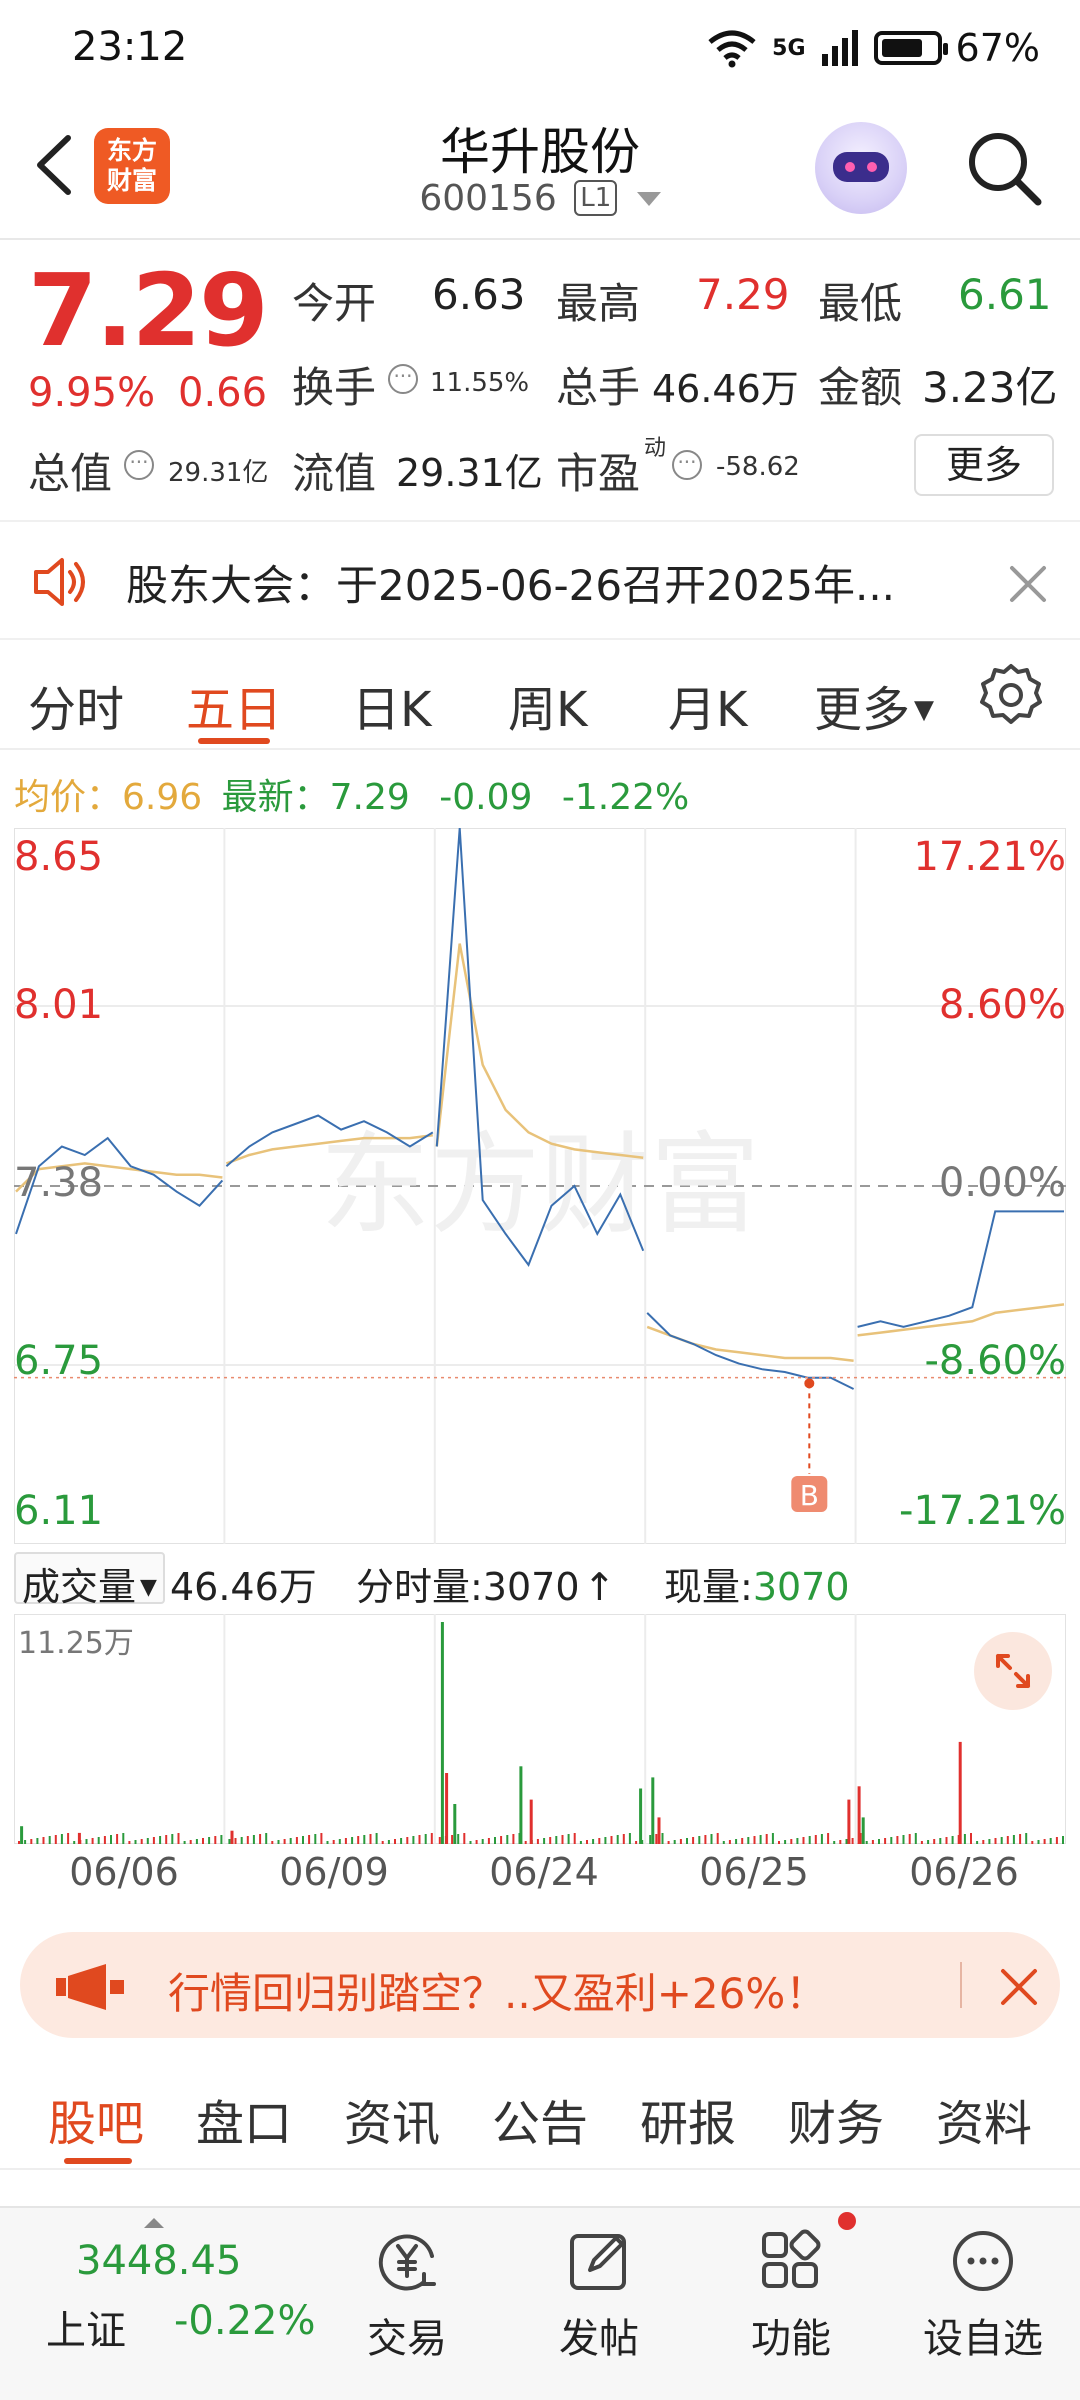  What do you see at coordinates (836, 2119) in the screenshot?
I see `tab-finance: 财务` at bounding box center [836, 2119].